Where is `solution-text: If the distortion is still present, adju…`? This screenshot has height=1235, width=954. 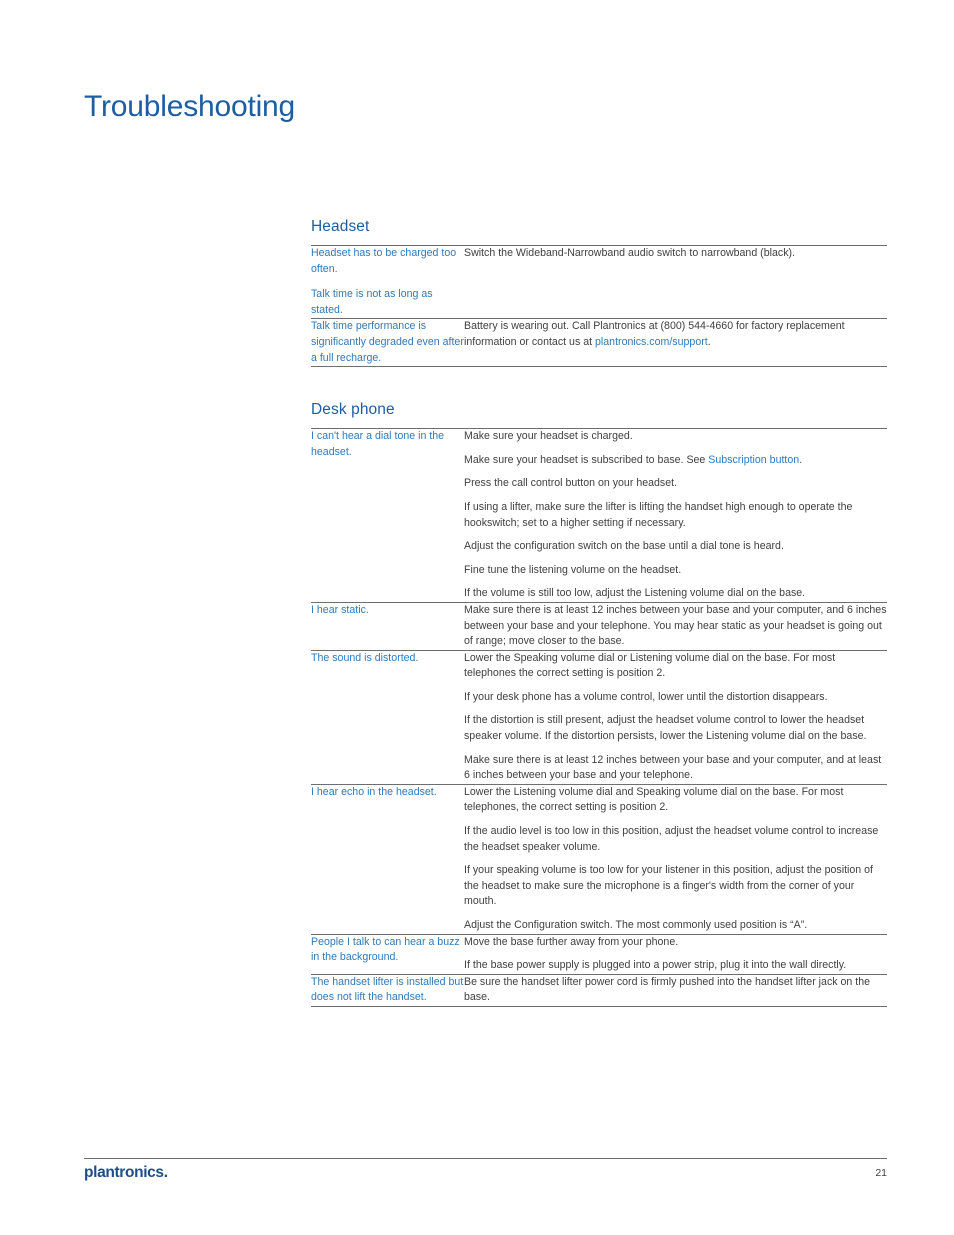
solution-text: If the distortion is still present, adju… is located at coordinates (675, 728).